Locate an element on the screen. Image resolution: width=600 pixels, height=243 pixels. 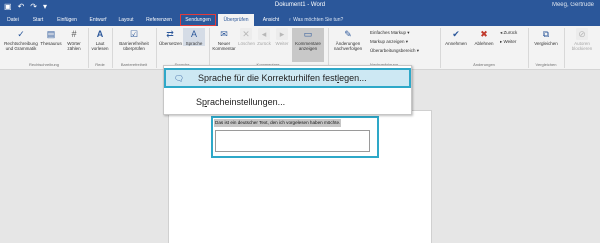
group-label-changes: Änderungen is located at coordinates (484, 64).